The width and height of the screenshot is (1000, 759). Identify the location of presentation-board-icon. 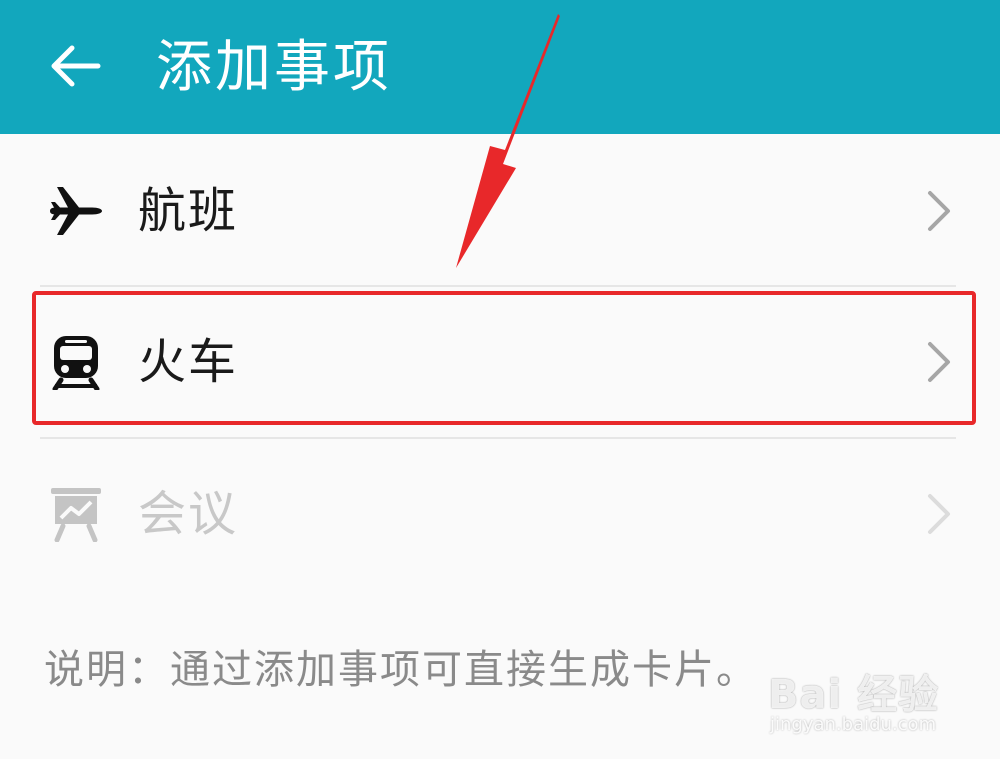
(76, 515).